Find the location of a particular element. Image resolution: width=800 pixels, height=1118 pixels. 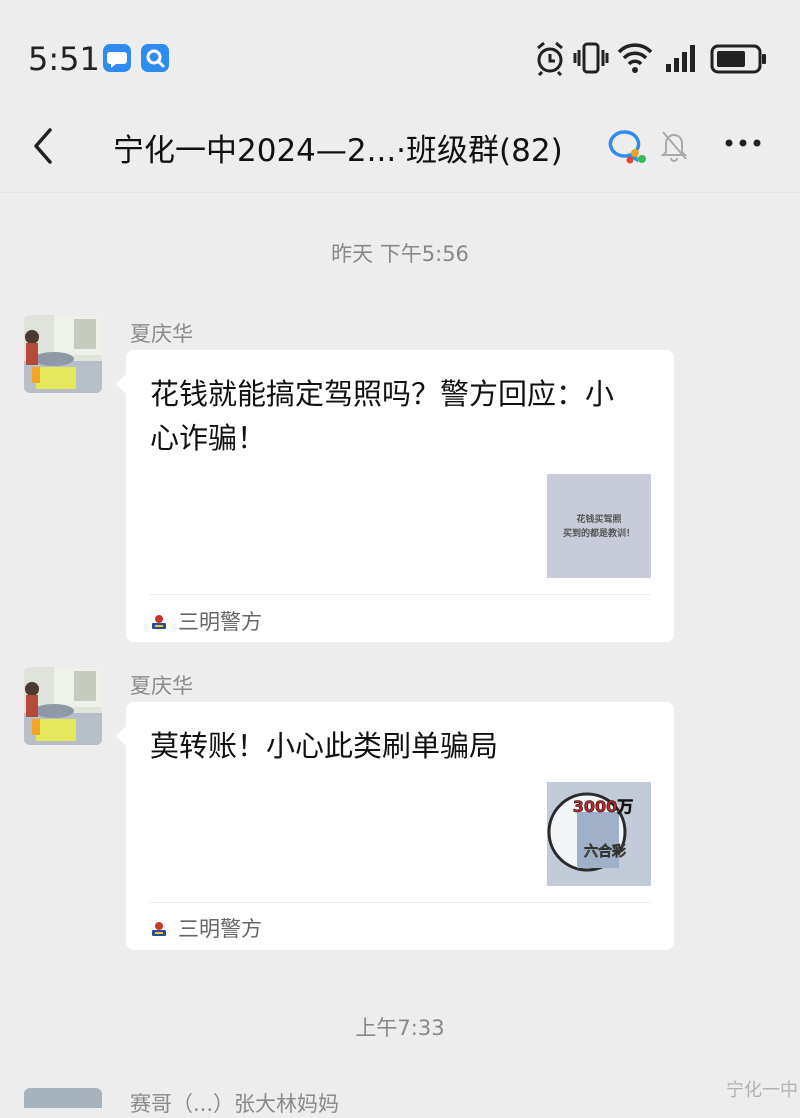

chat-title: 宁化一中2024—2...·班级群(82) is located at coordinates (338, 147).